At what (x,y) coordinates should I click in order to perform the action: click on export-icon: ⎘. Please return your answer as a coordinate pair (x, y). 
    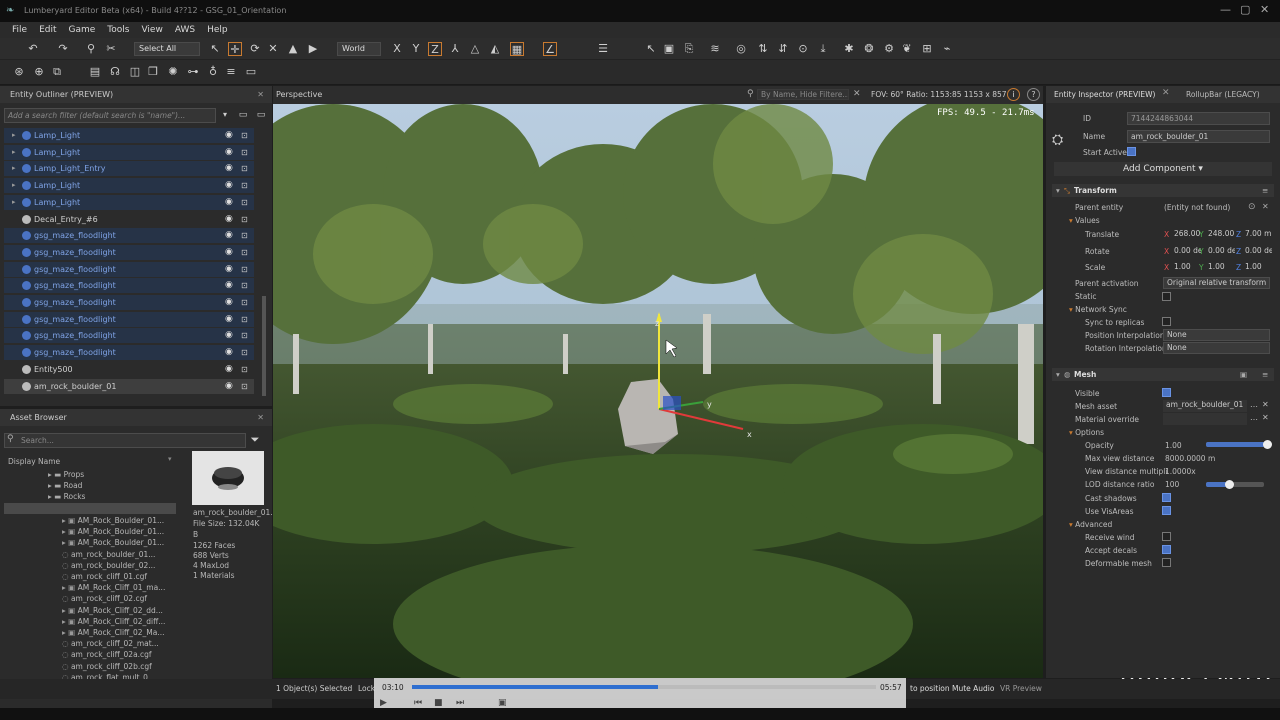
    Looking at the image, I should click on (689, 49).